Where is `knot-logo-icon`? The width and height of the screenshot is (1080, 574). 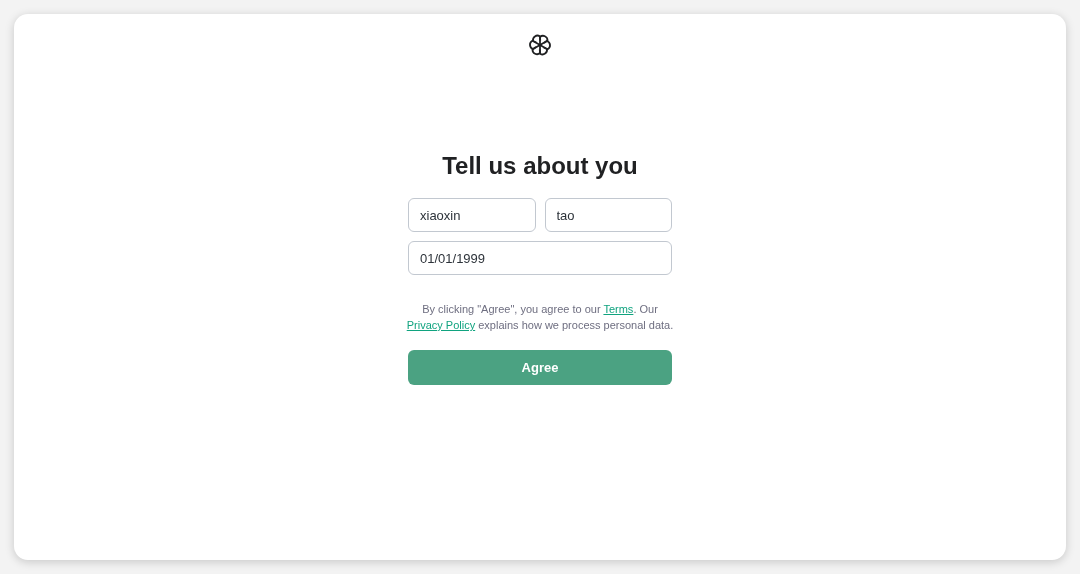
knot-logo-icon is located at coordinates (540, 45).